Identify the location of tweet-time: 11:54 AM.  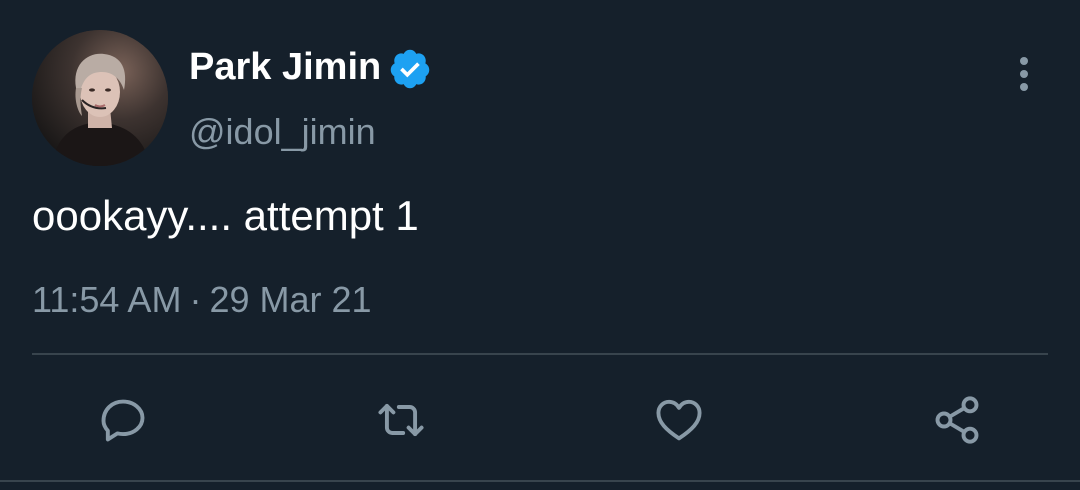
(107, 299).